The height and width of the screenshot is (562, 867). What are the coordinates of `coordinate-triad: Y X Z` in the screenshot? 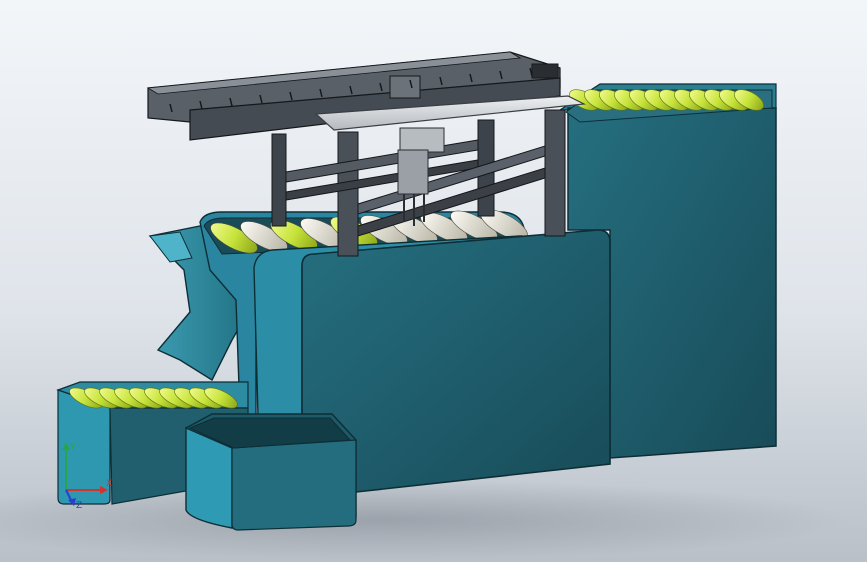 It's located at (87, 476).